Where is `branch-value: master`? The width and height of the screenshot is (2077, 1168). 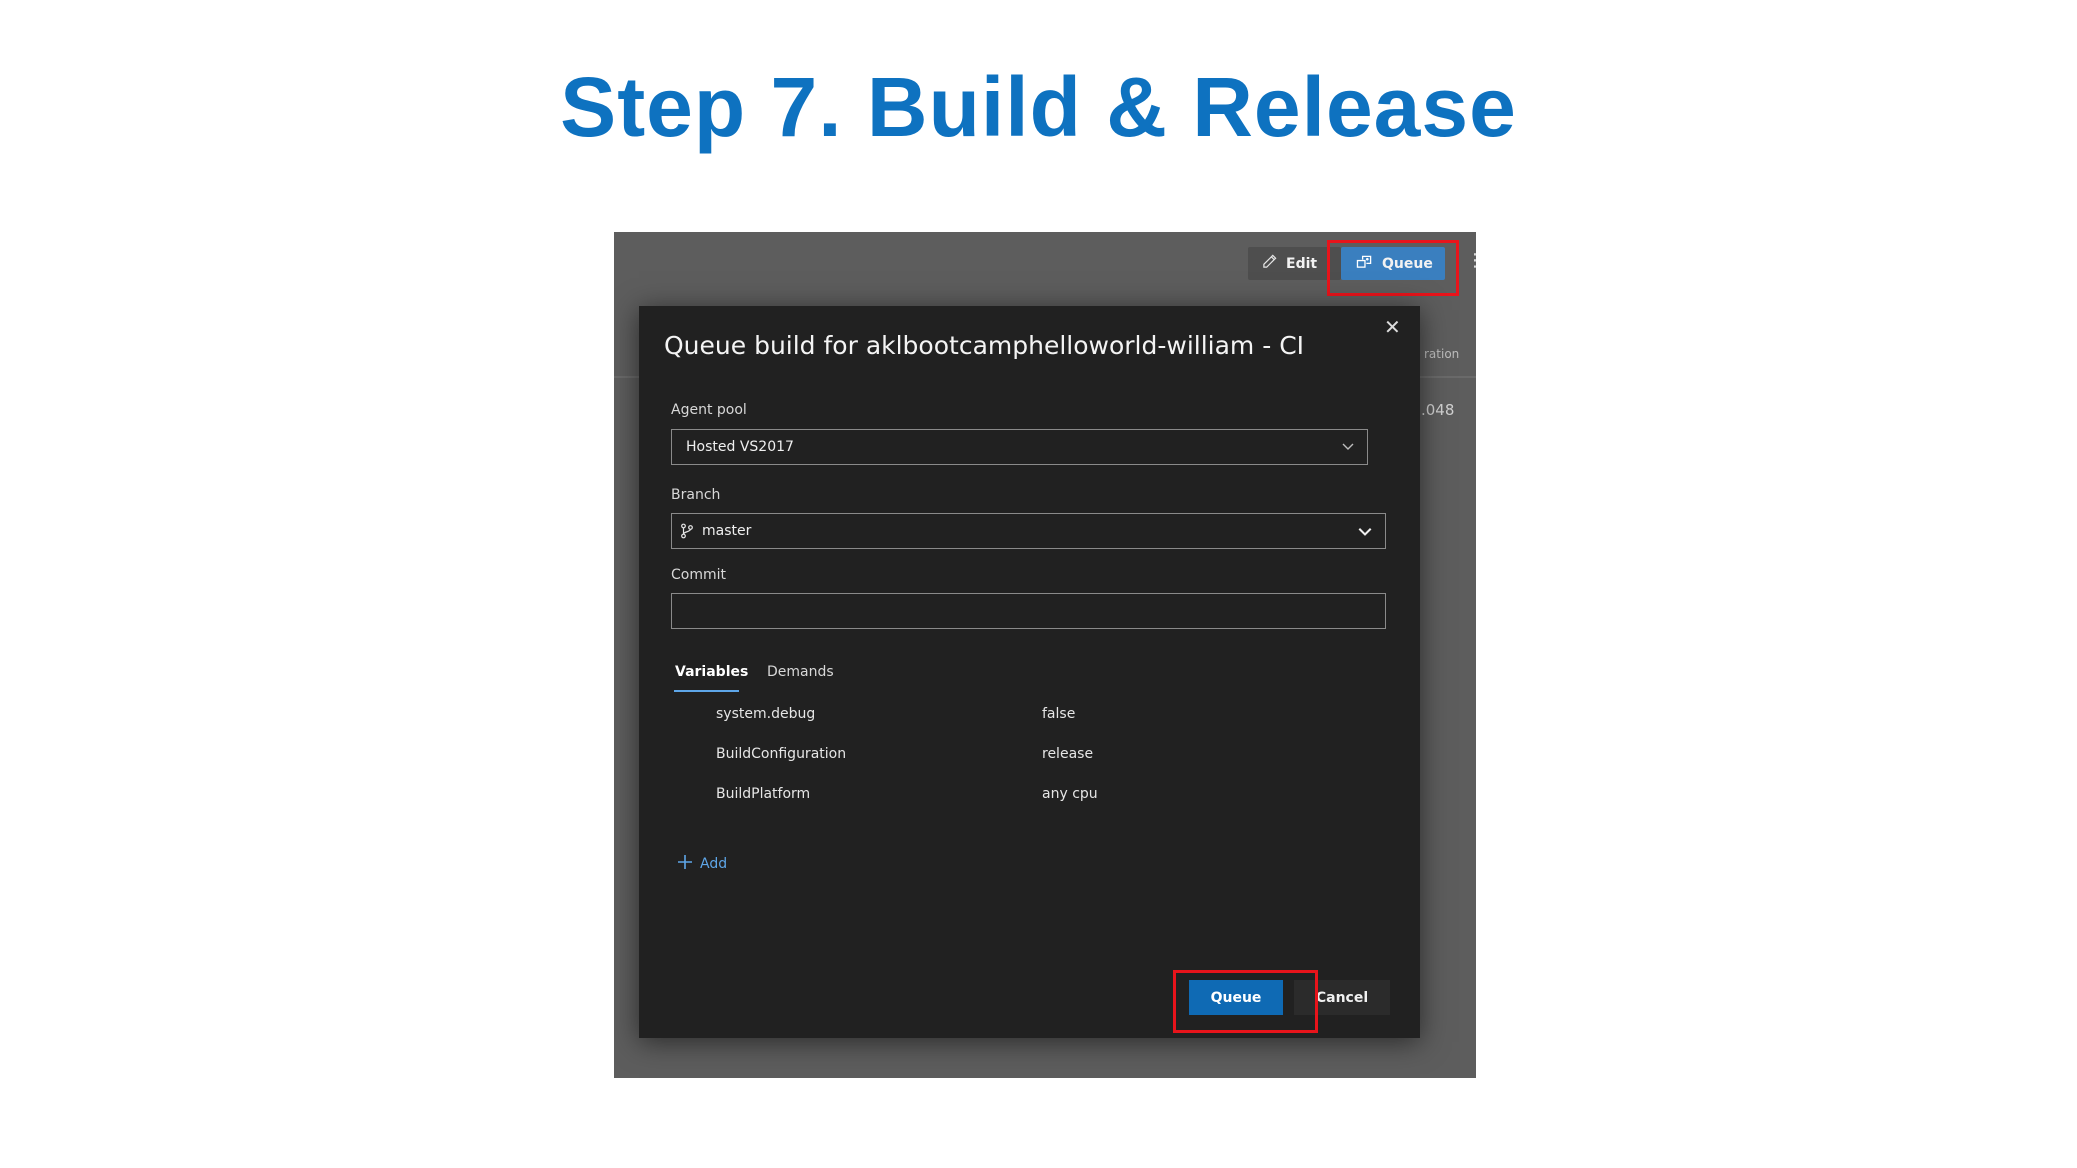
branch-value: master is located at coordinates (727, 531).